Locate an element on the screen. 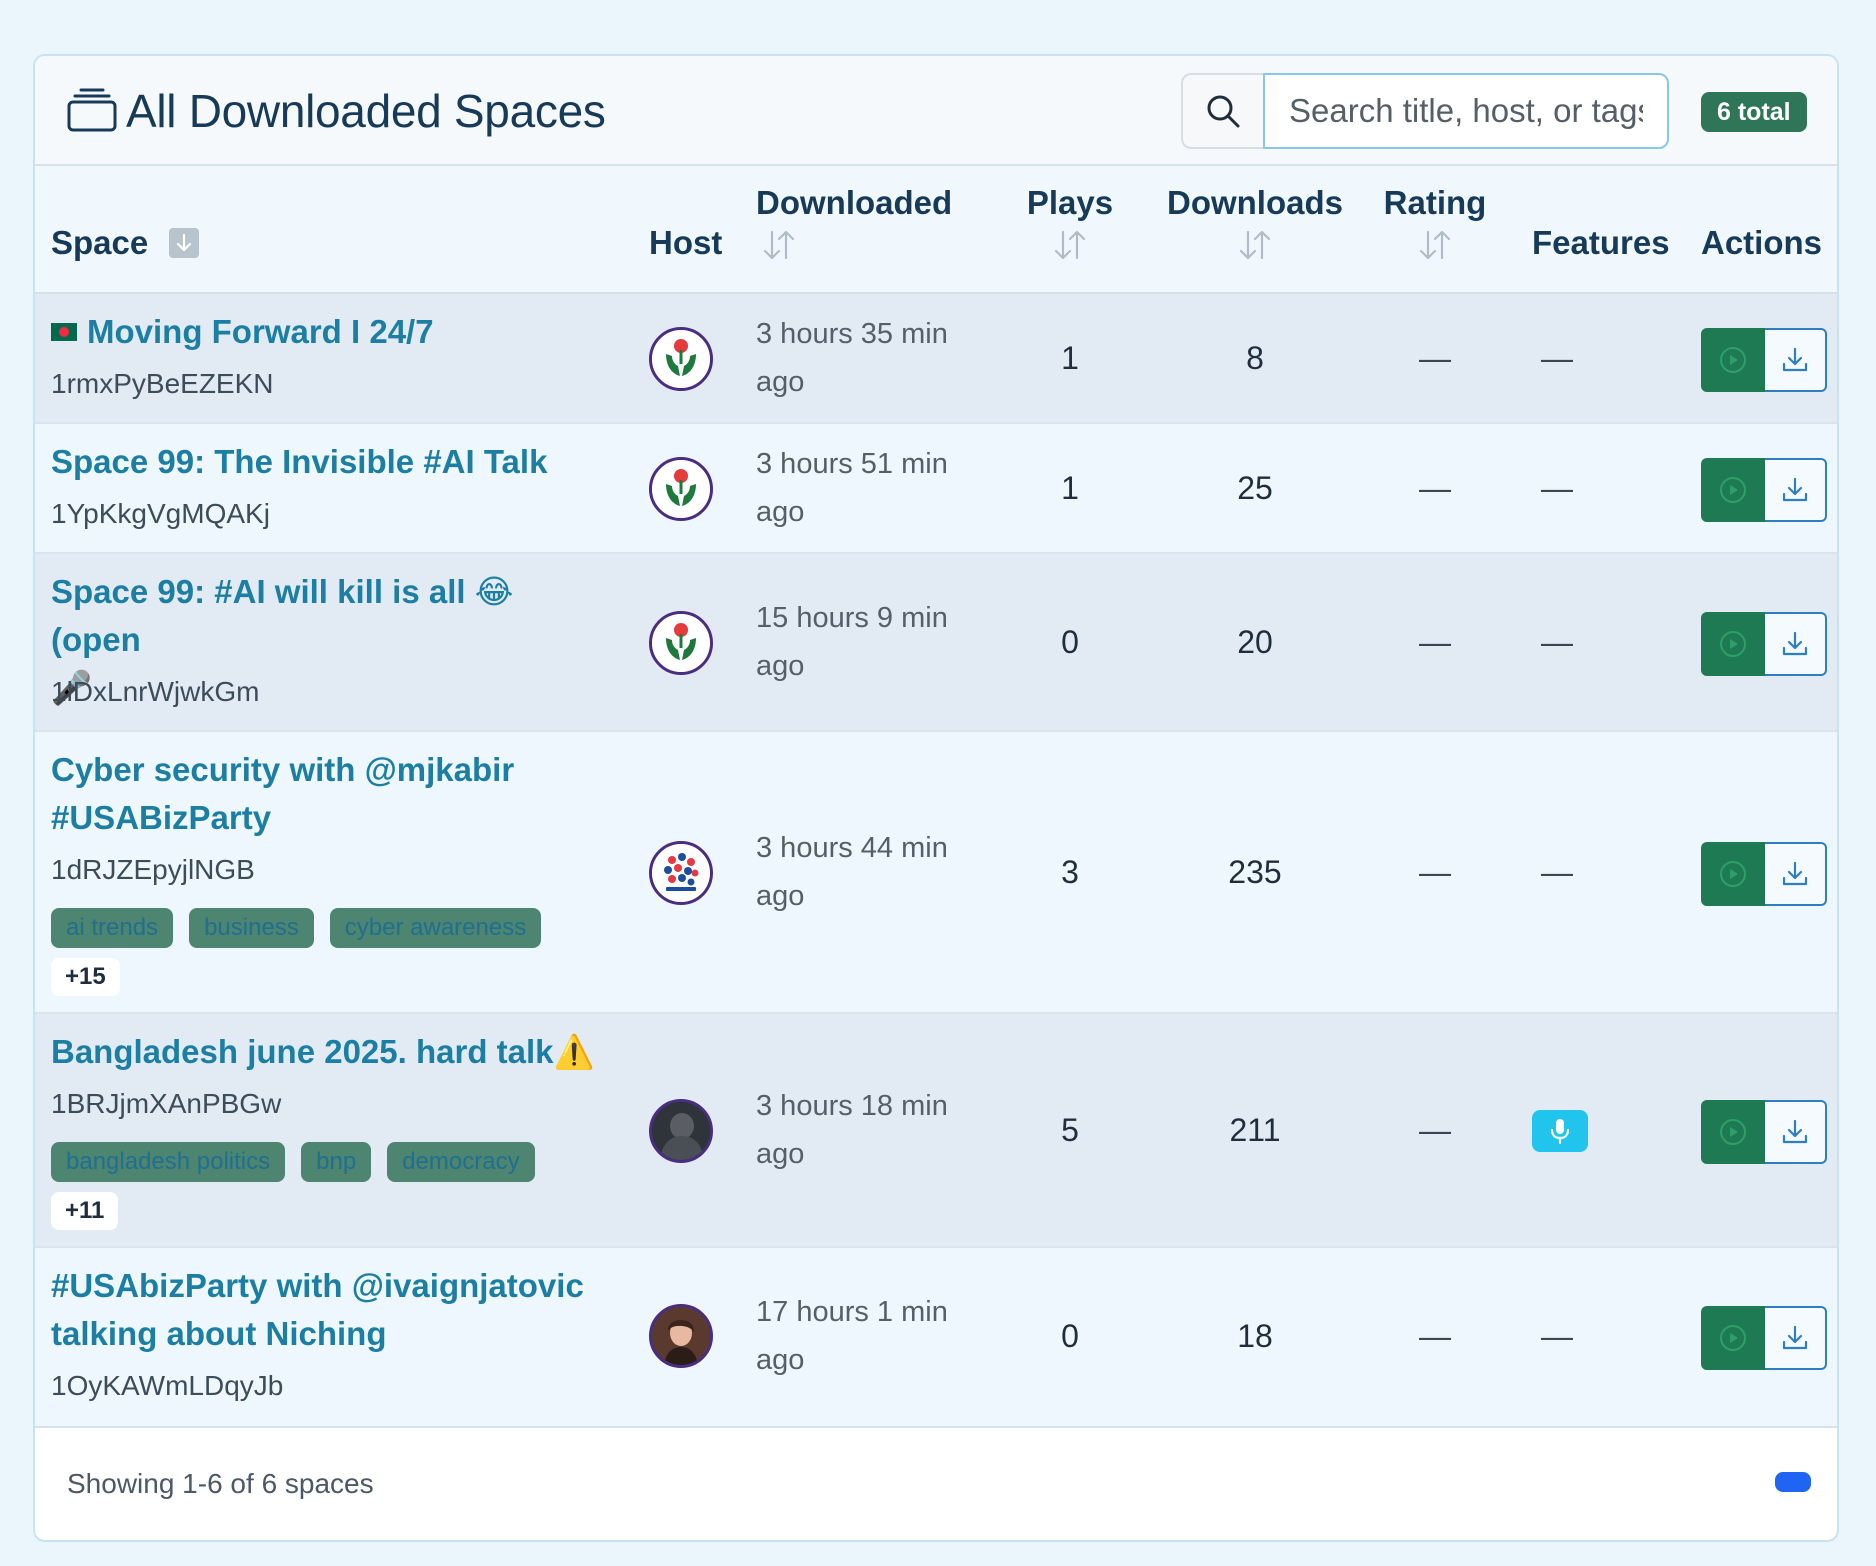 The image size is (1876, 1566). search-button is located at coordinates (1222, 111).